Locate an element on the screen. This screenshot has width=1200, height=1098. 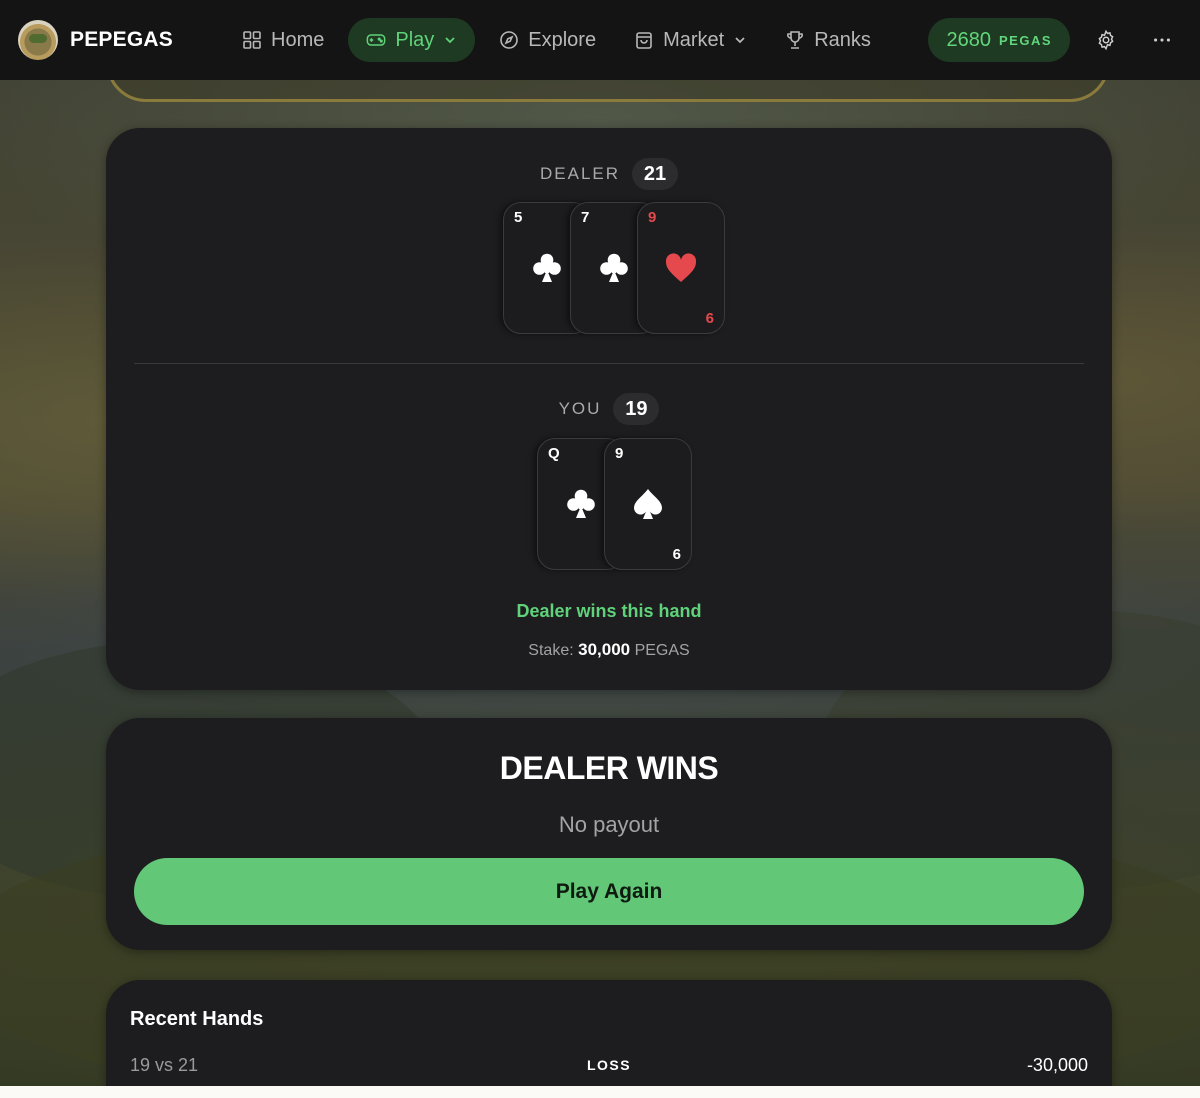
shopping-bag-icon is located at coordinates (644, 40).